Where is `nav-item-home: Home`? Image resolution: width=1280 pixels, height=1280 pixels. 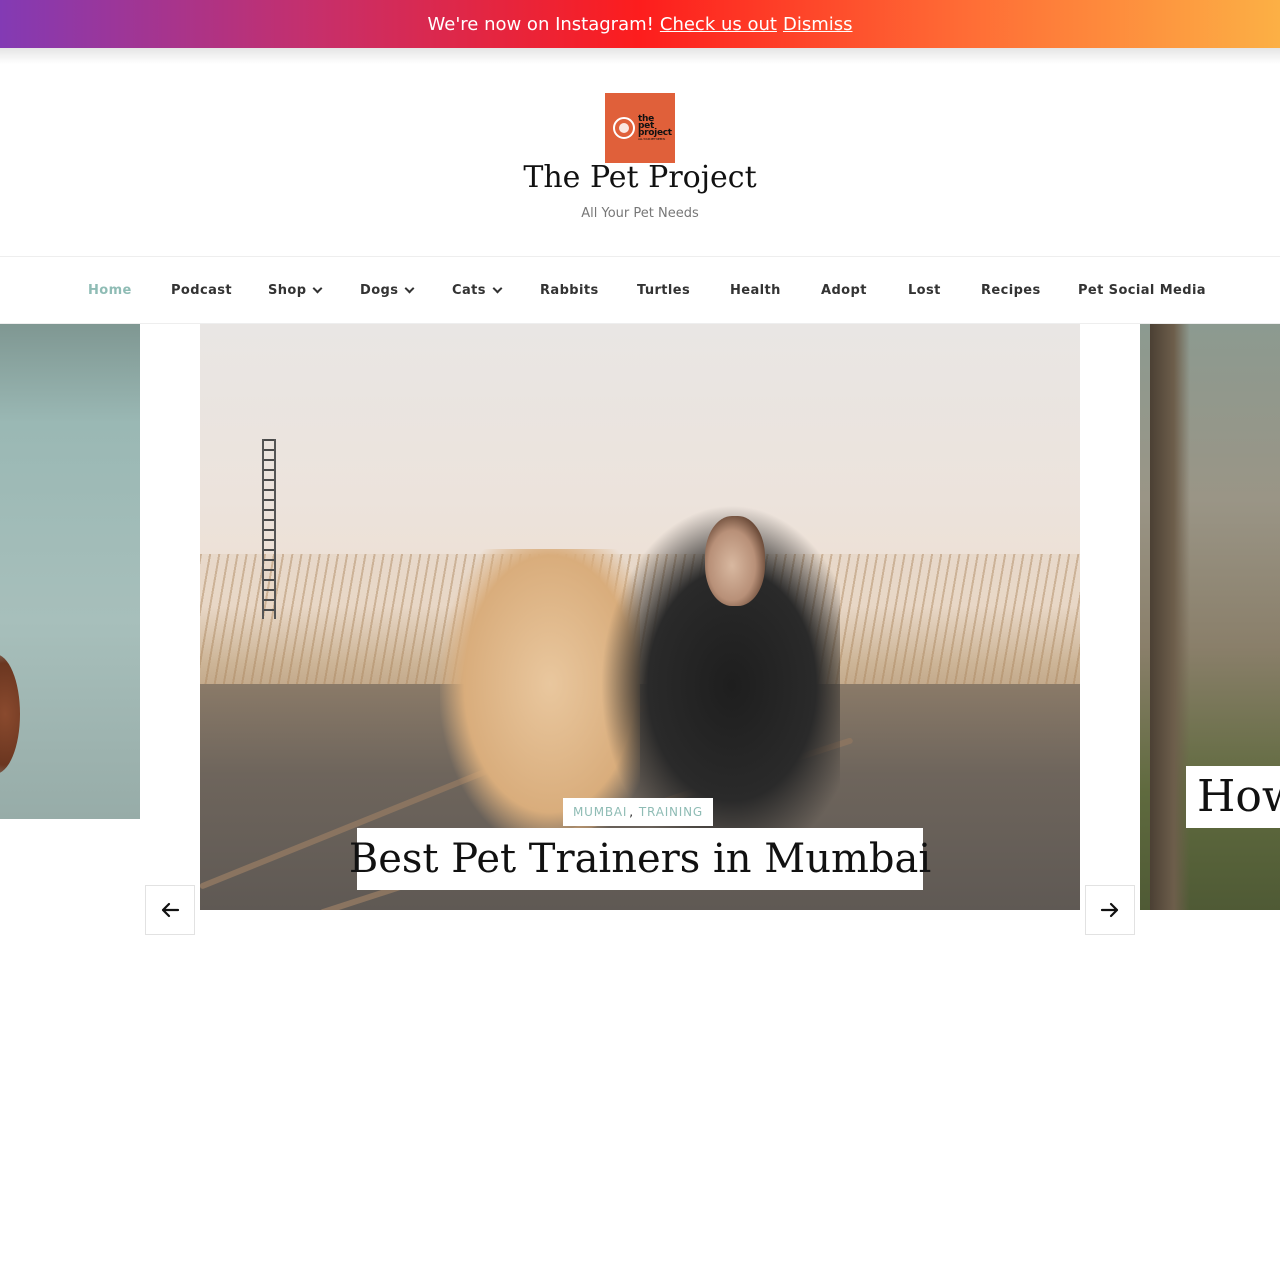 nav-item-home: Home is located at coordinates (110, 290).